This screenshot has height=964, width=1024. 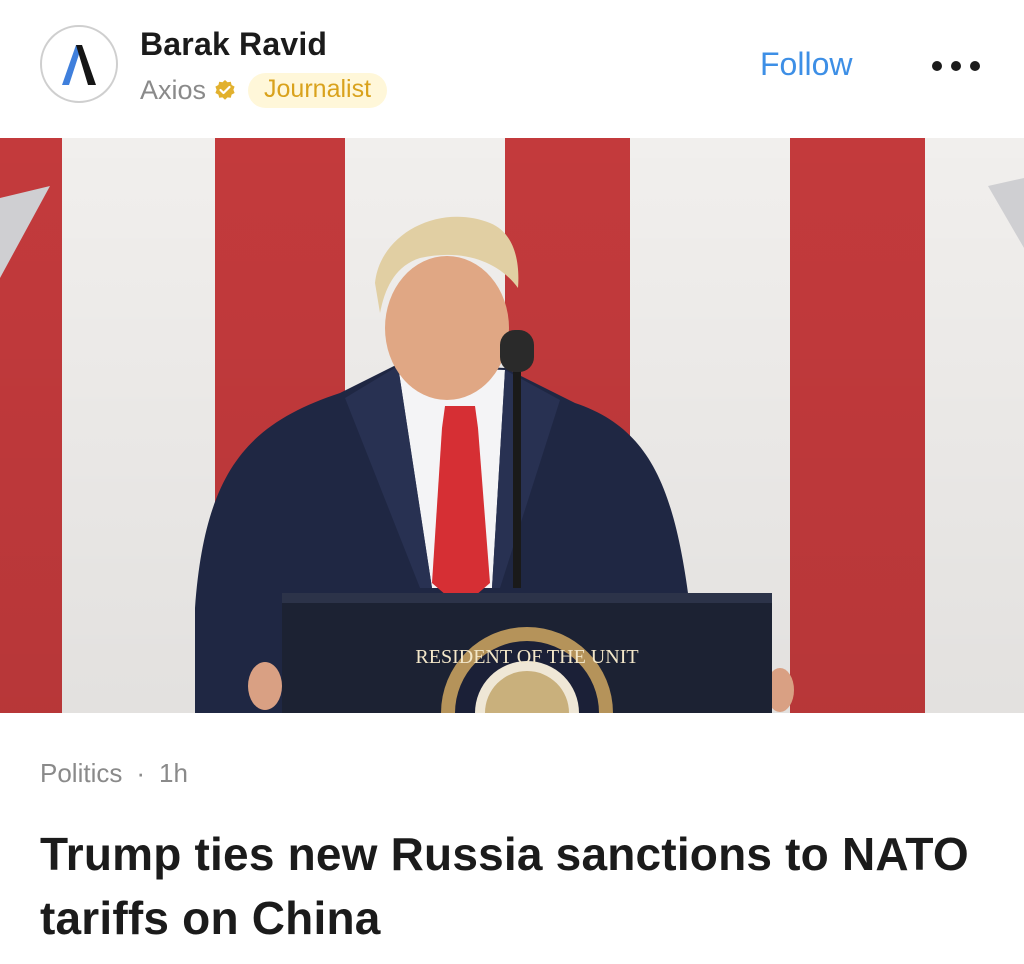 I want to click on verified-badge-icon, so click(x=225, y=90).